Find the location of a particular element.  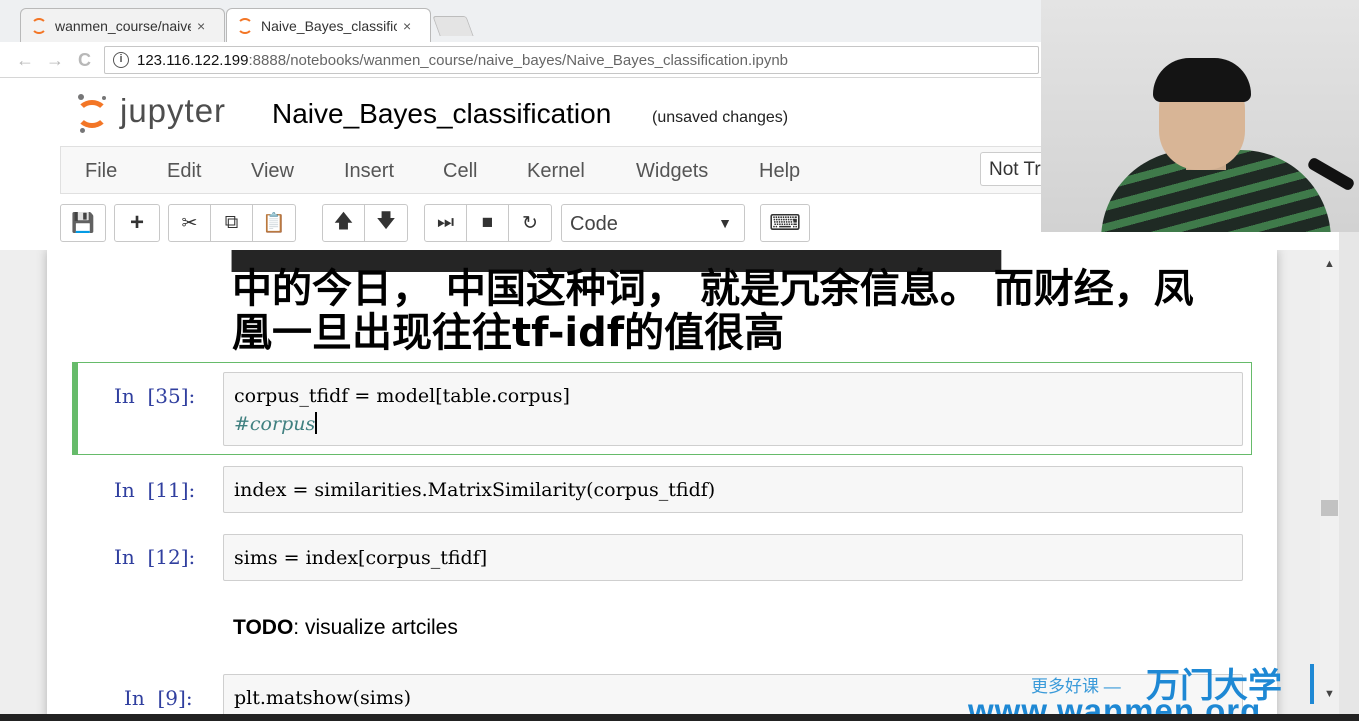

code-comment: #corpus is located at coordinates (275, 424).